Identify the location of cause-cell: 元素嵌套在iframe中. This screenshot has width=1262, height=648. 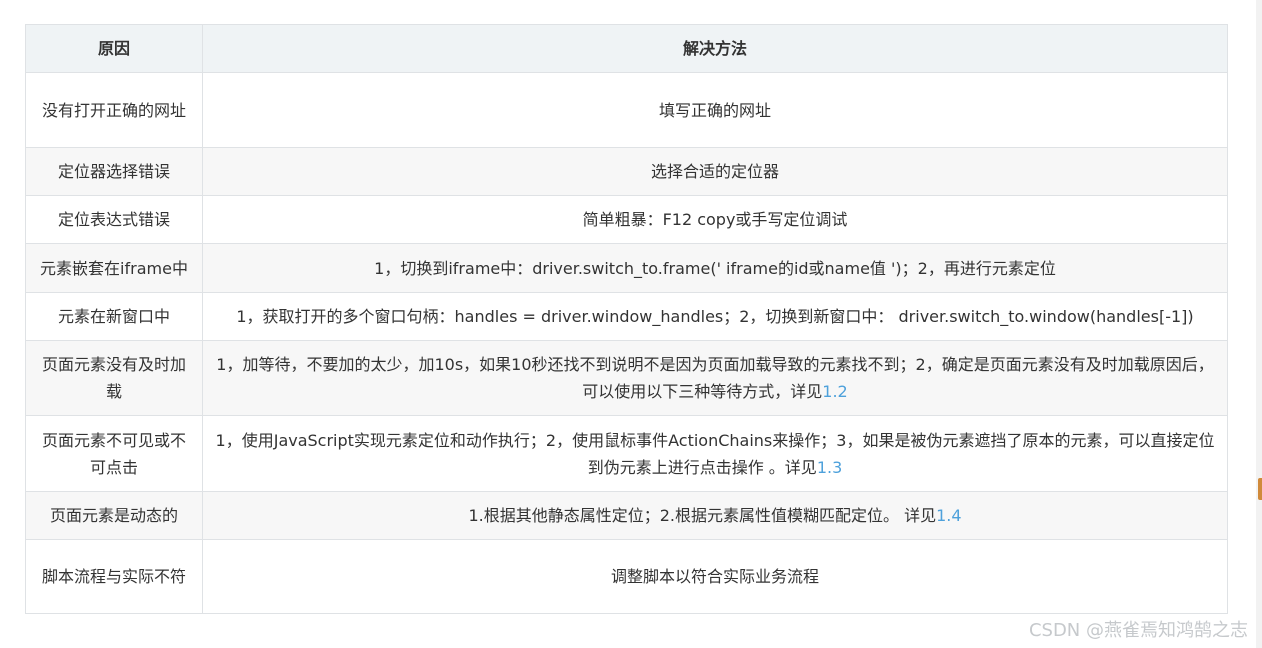
(114, 268).